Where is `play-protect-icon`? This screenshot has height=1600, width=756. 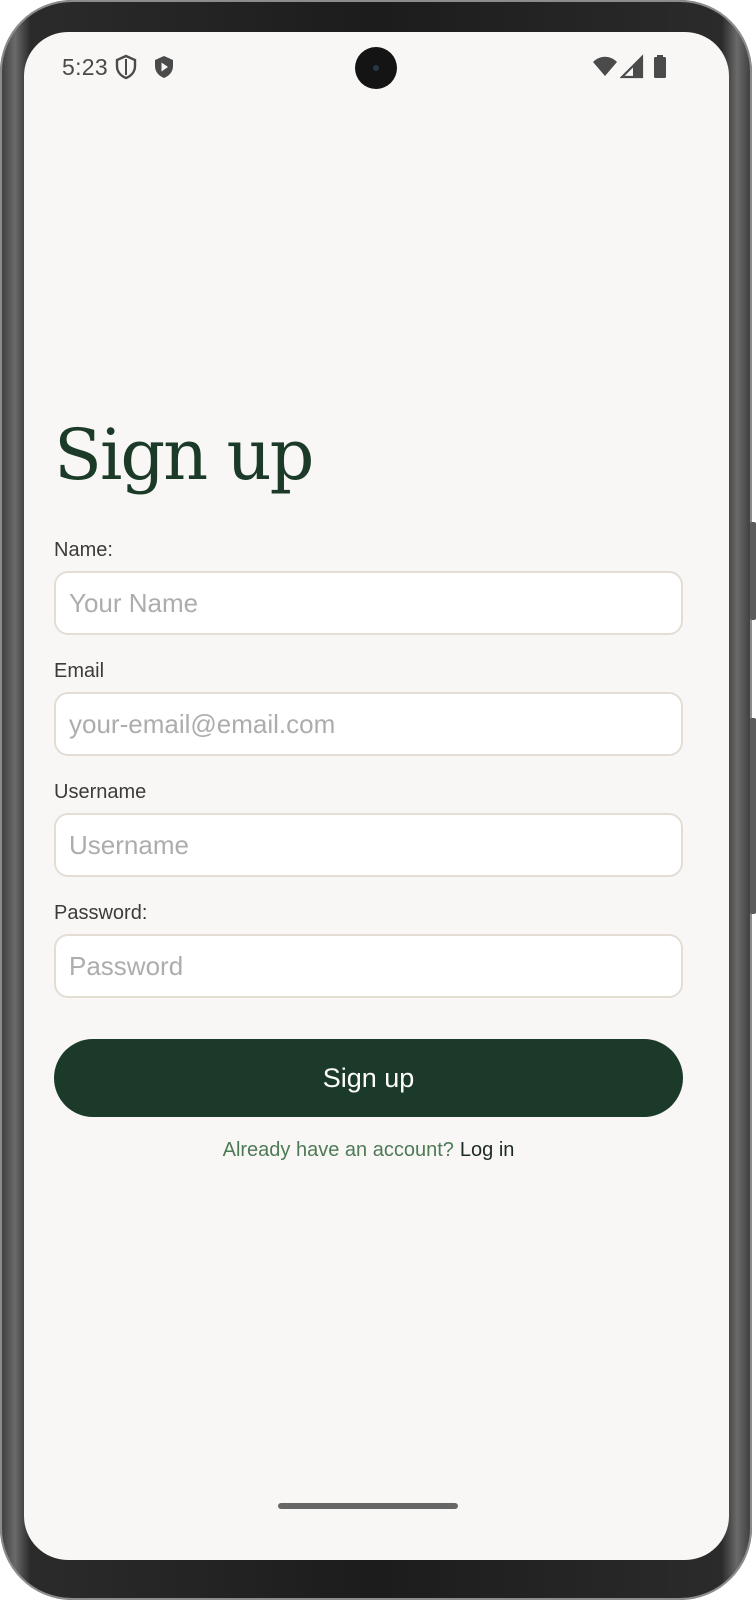
play-protect-icon is located at coordinates (164, 67).